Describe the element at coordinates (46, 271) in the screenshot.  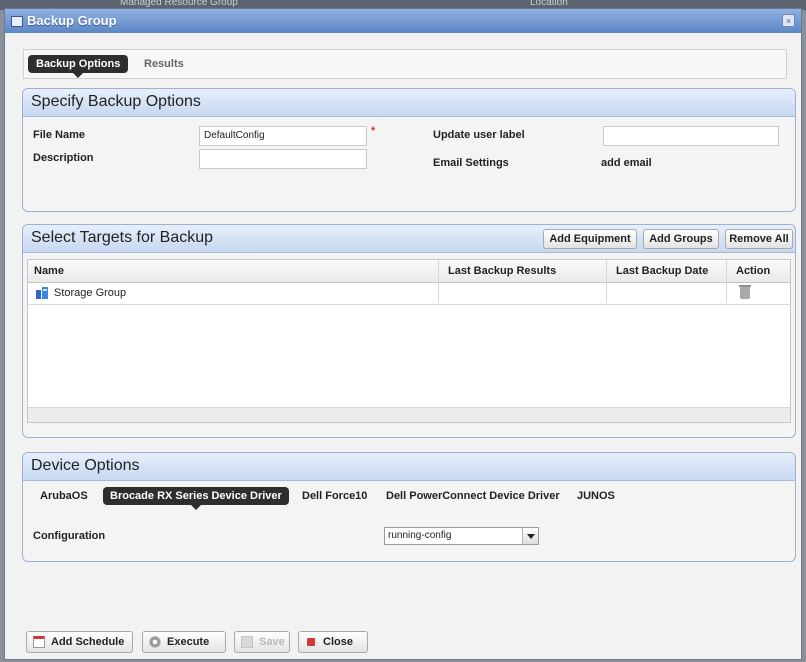
I see `column-header-name: Name` at that location.